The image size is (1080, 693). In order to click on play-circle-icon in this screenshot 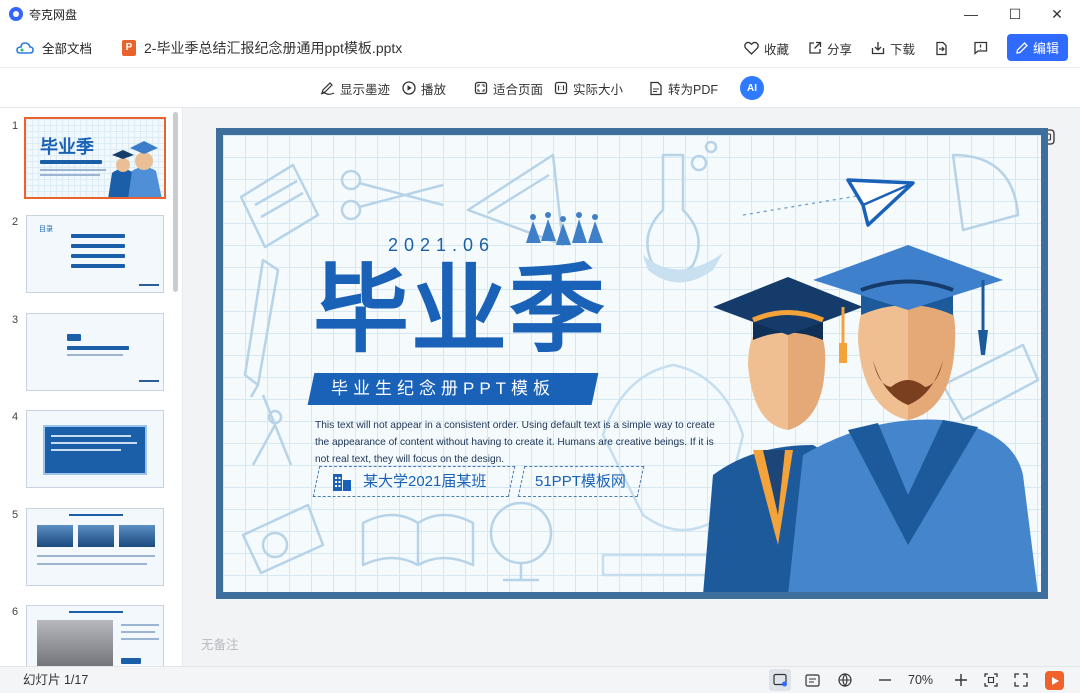, I will do `click(409, 88)`.